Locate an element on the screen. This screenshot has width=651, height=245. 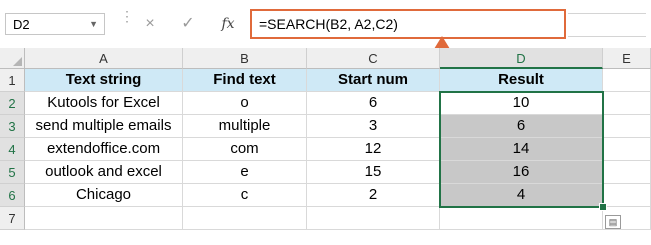
drag-handle-icon: ⋮ is located at coordinates (127, 16).